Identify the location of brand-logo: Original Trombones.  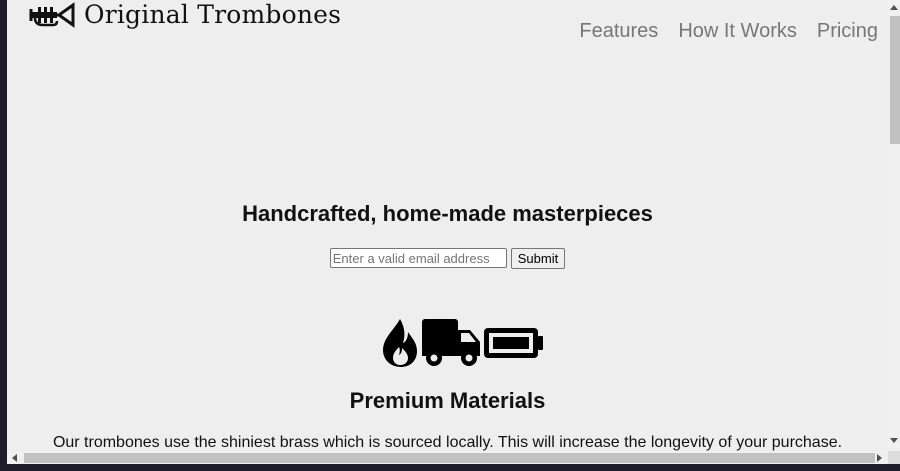
(185, 15).